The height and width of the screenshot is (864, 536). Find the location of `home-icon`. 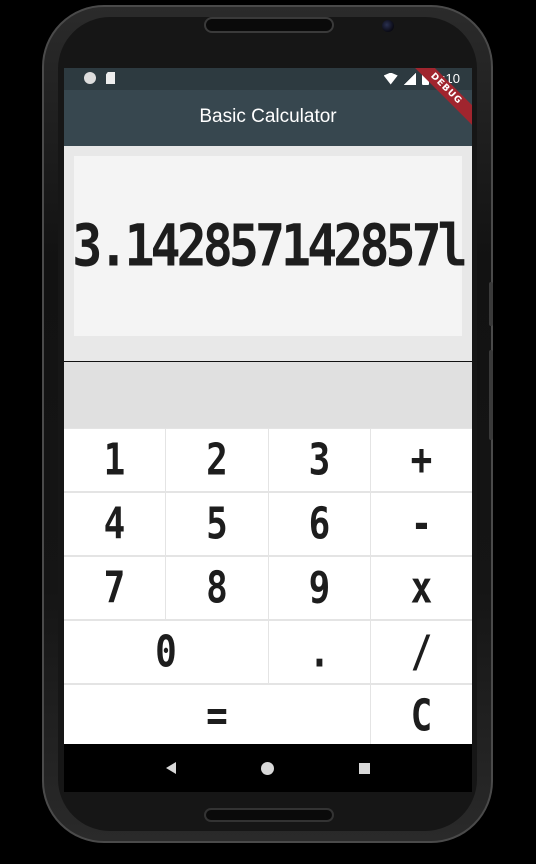

home-icon is located at coordinates (267, 768).